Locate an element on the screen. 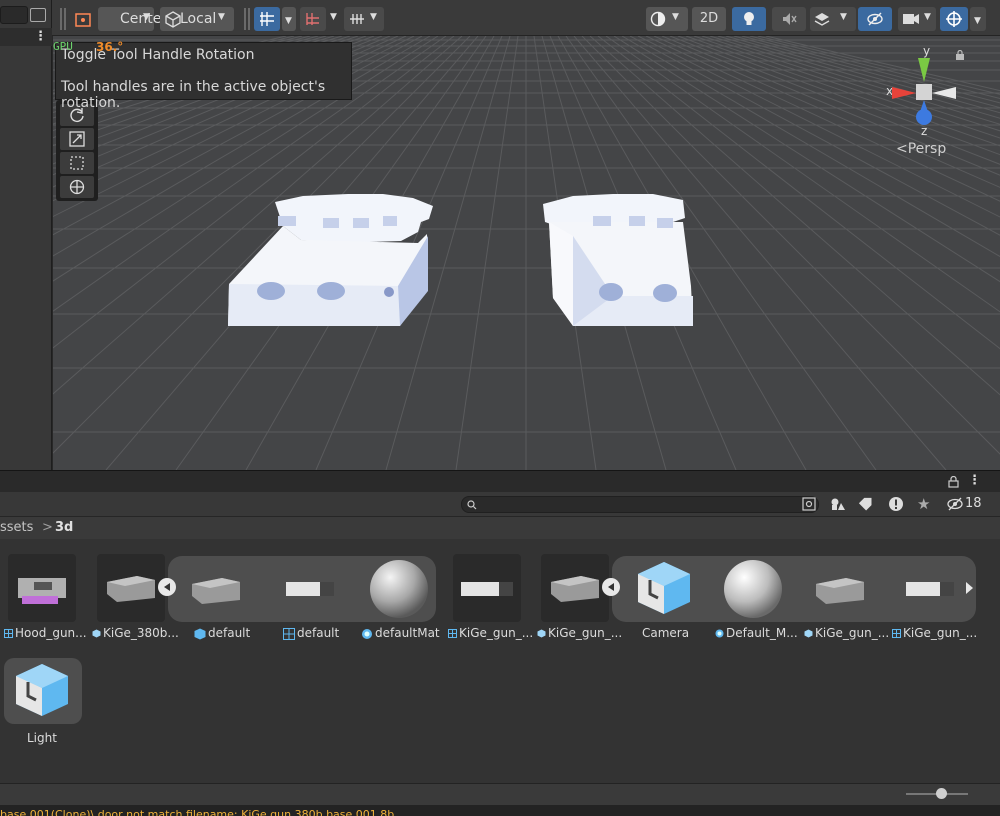  perspective-toggle: <Persp is located at coordinates (921, 149).